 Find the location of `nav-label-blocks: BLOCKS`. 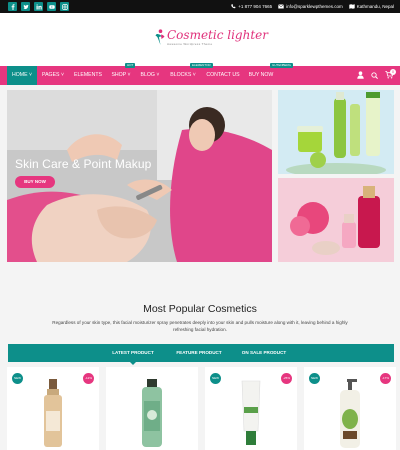

nav-label-blocks: BLOCKS is located at coordinates (181, 75).